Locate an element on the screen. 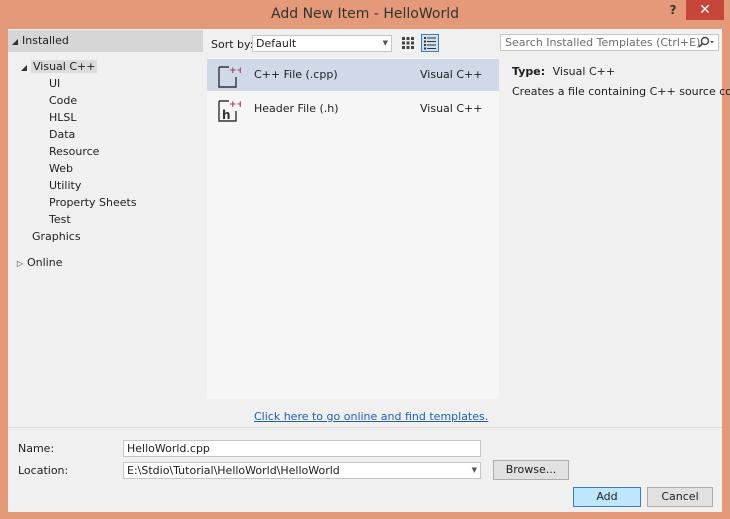 The height and width of the screenshot is (519, 730). type-label: Type: is located at coordinates (529, 71).